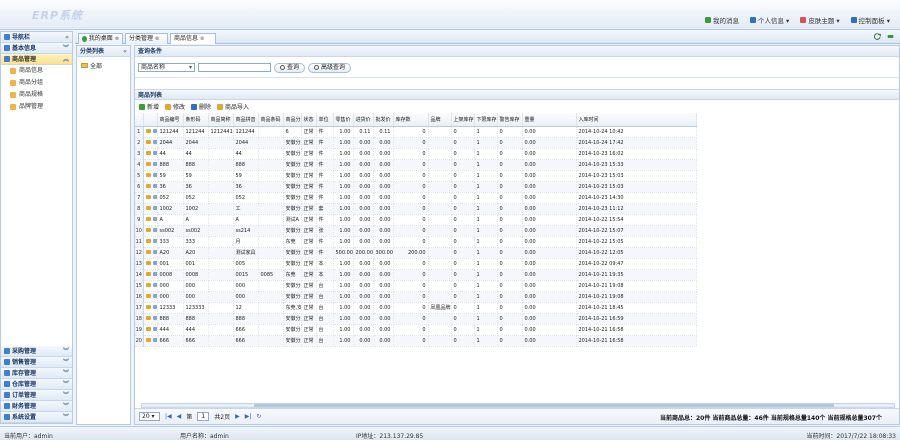  What do you see at coordinates (549, 120) in the screenshot?
I see `column-header: 重量` at bounding box center [549, 120].